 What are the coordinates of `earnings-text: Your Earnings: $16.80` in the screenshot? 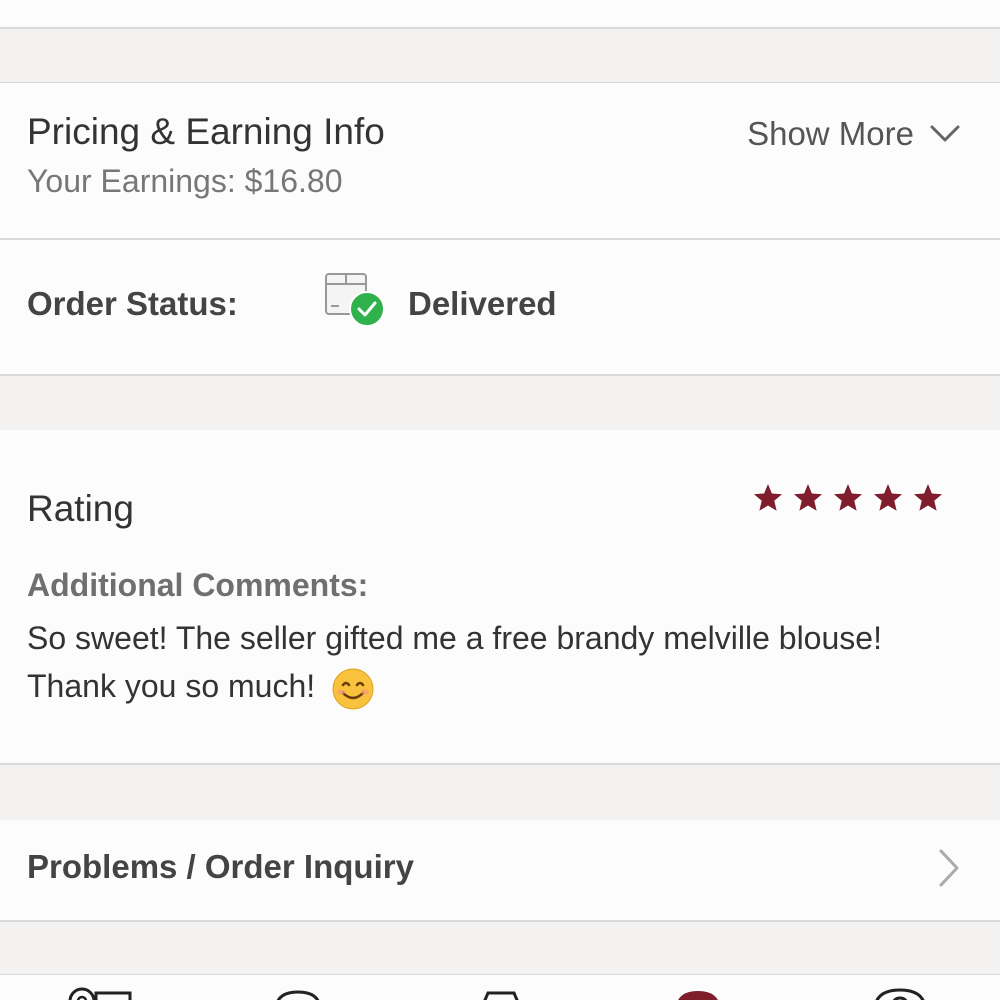 It's located at (185, 181).